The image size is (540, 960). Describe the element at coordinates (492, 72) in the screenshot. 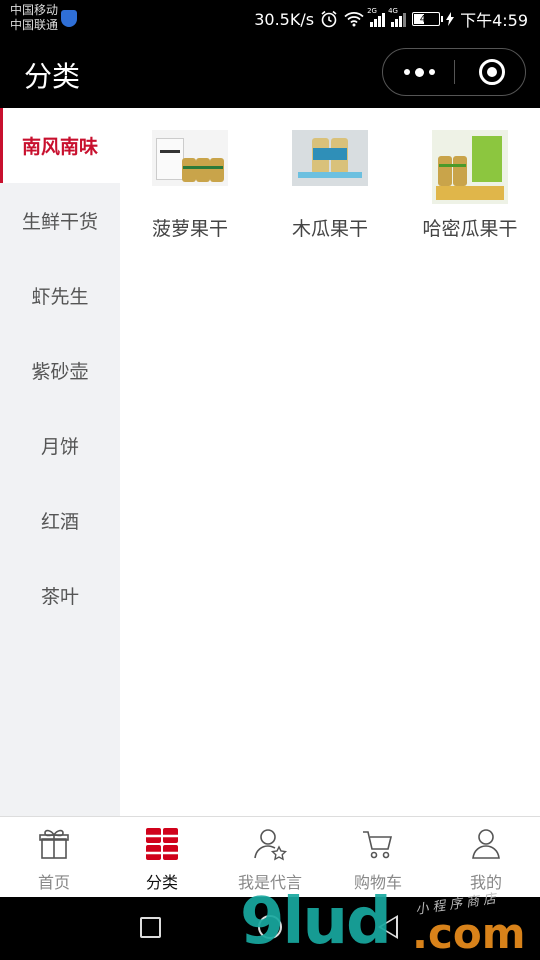

I see `close-program-icon` at that location.